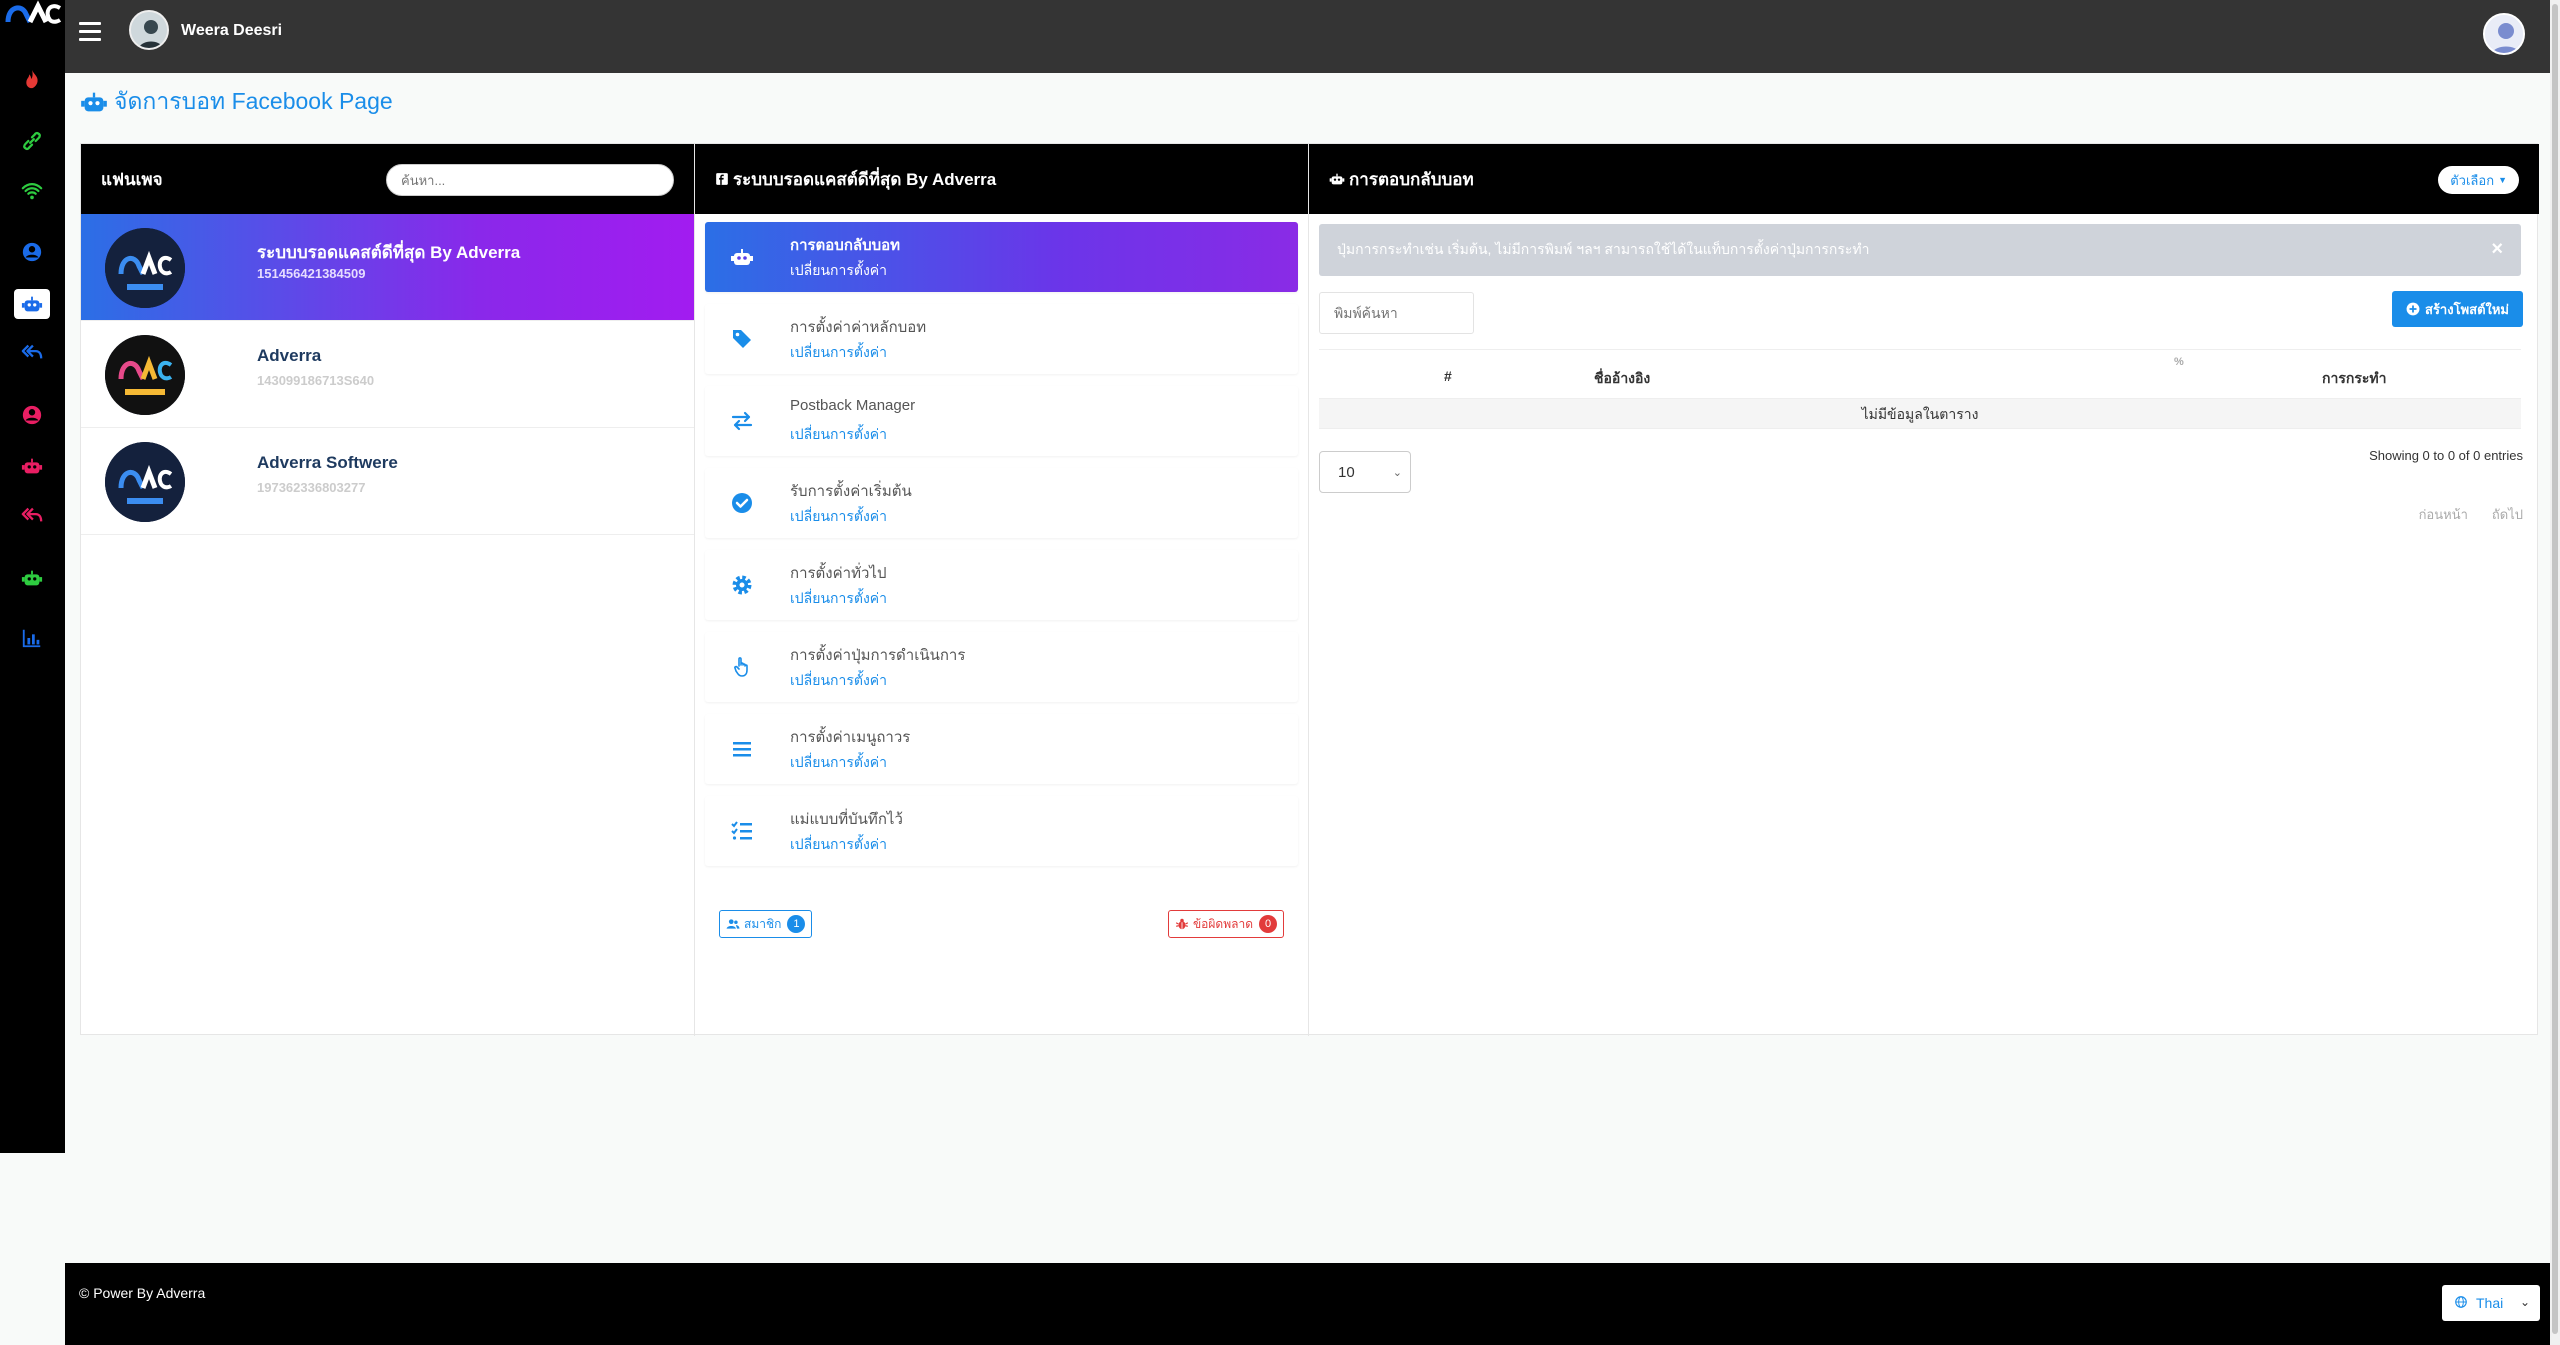 The height and width of the screenshot is (1345, 2560). I want to click on menu-item-default-settings: รับการตั้งค่าเริ่มต้น เปลี่ยนการตั้งค่า, so click(1001, 503).